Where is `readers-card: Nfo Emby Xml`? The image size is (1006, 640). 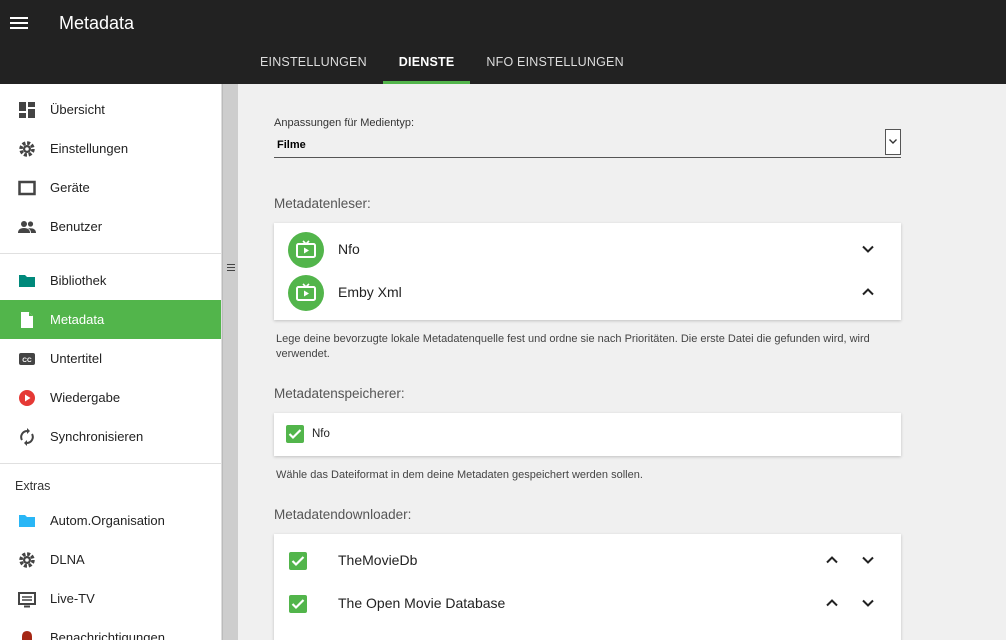
readers-card: Nfo Emby Xml is located at coordinates (587, 271).